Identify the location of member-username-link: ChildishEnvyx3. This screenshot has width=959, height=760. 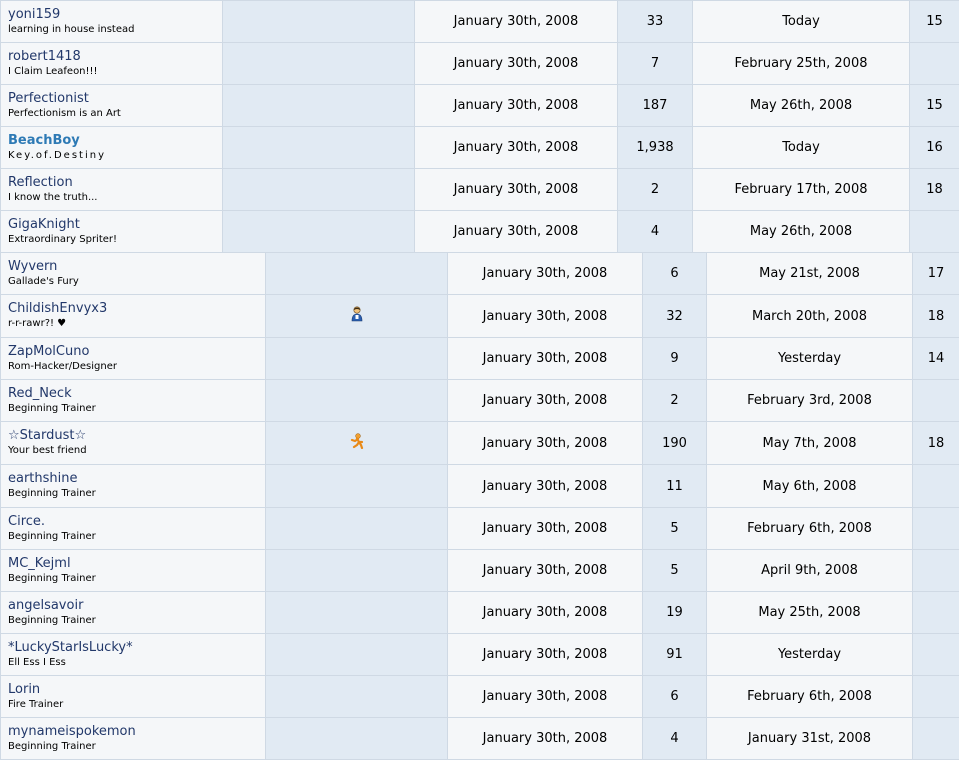
(136, 308).